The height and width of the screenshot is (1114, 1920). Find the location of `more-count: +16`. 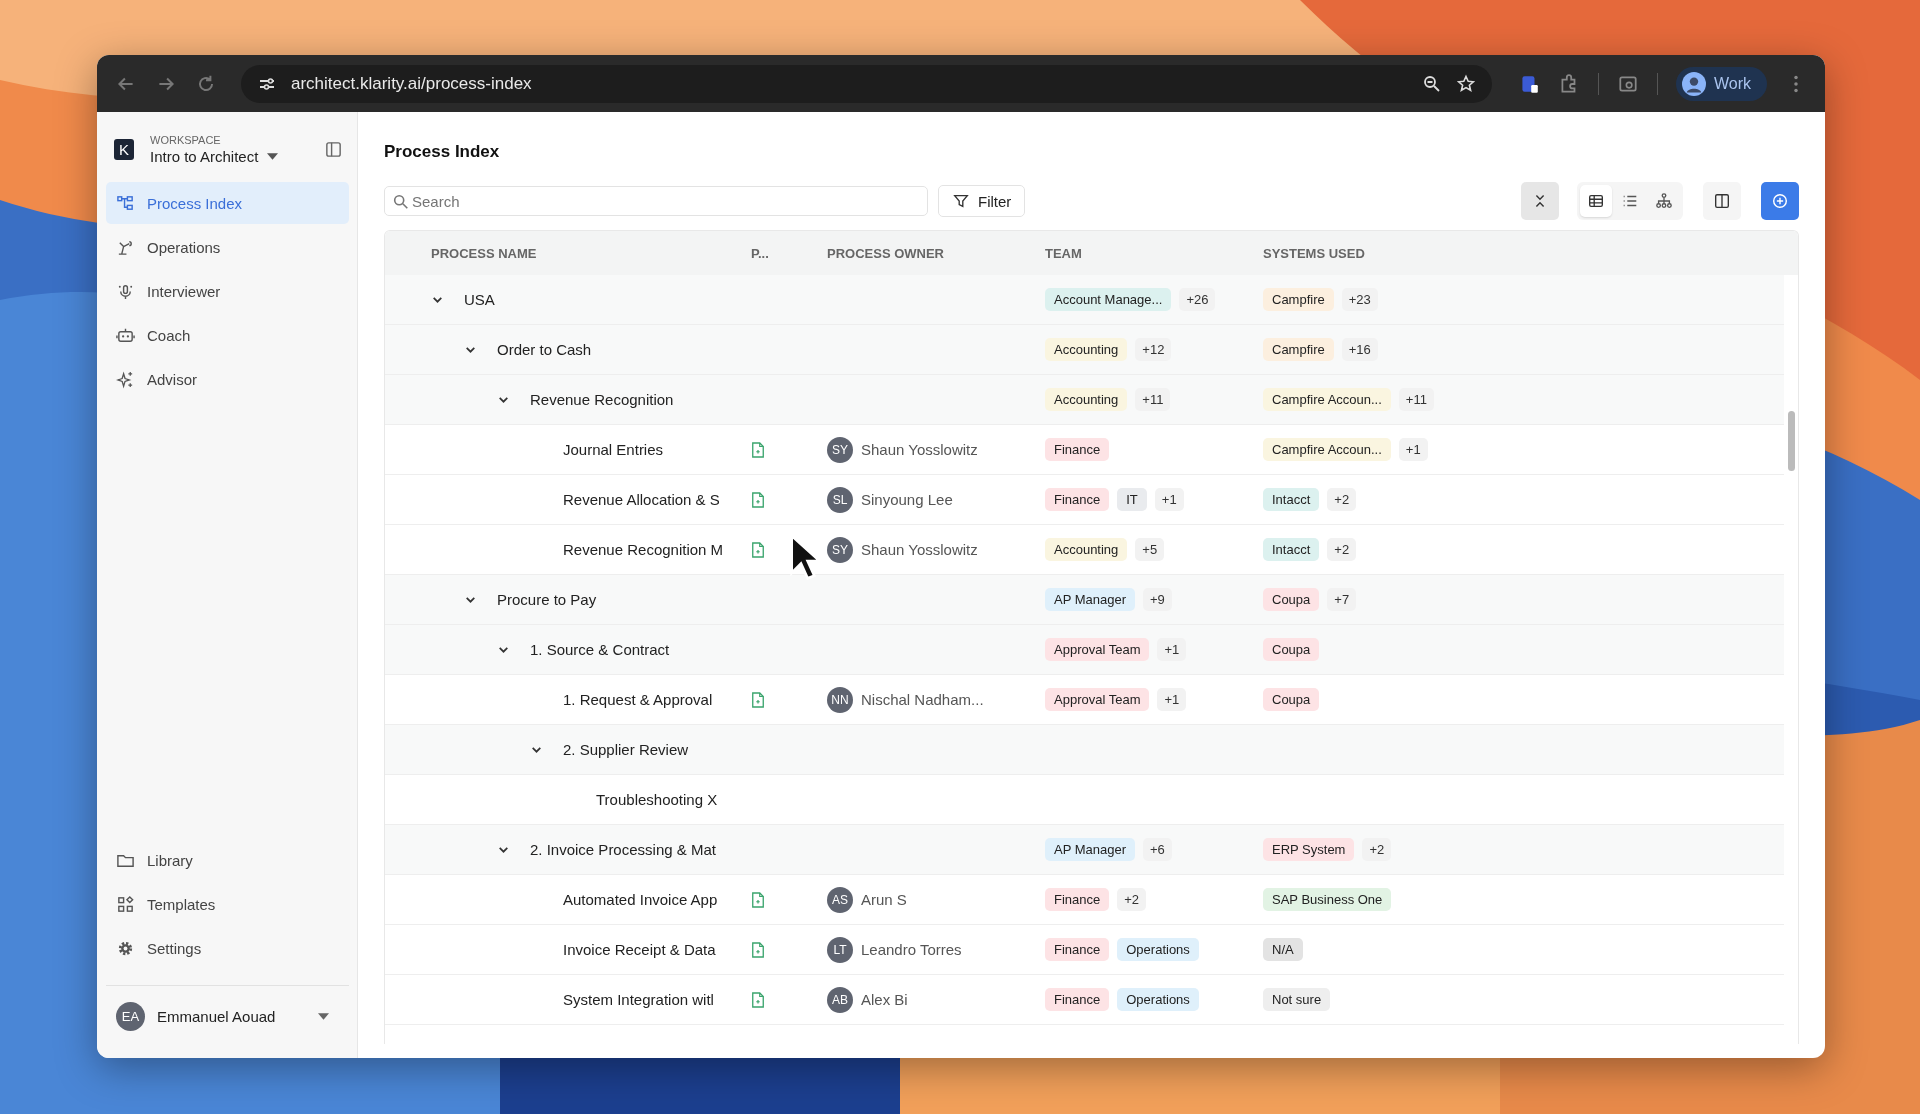

more-count: +16 is located at coordinates (1359, 349).